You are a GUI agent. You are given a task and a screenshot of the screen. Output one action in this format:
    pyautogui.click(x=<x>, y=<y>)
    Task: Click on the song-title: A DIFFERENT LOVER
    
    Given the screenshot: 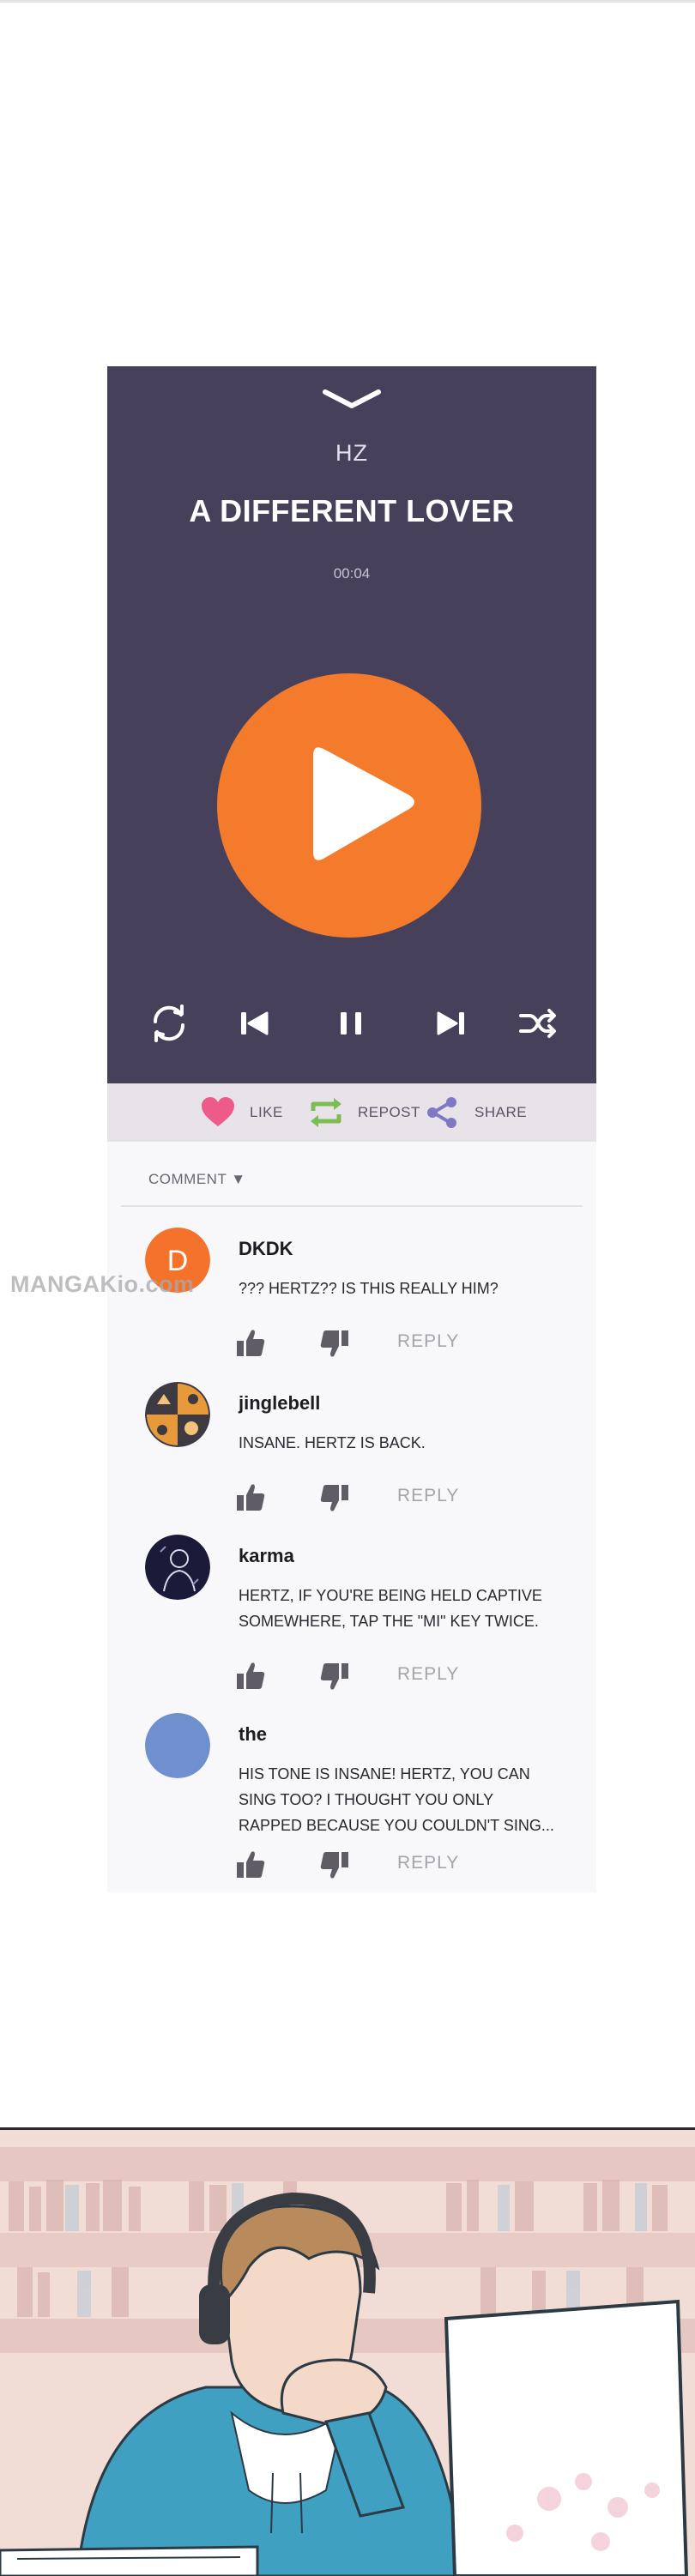 What is the action you would take?
    pyautogui.click(x=352, y=510)
    